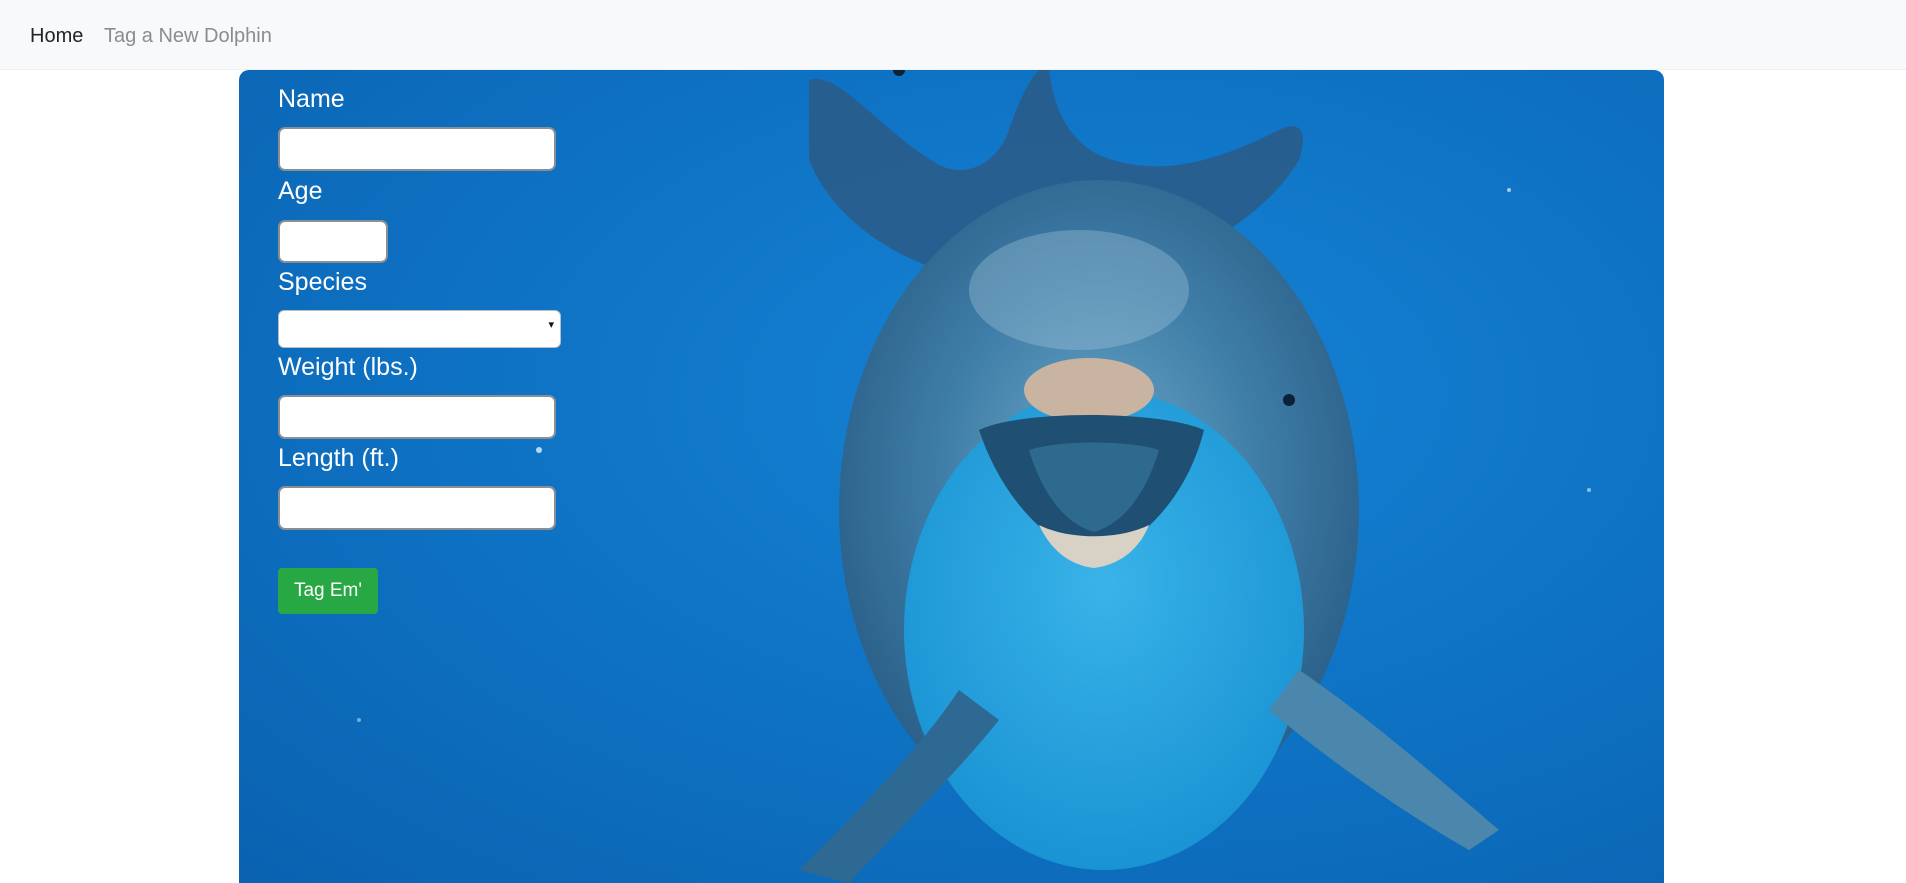 The image size is (1906, 883). I want to click on nav-tag-dolphin-link: Tag a New Dolphin, so click(188, 36).